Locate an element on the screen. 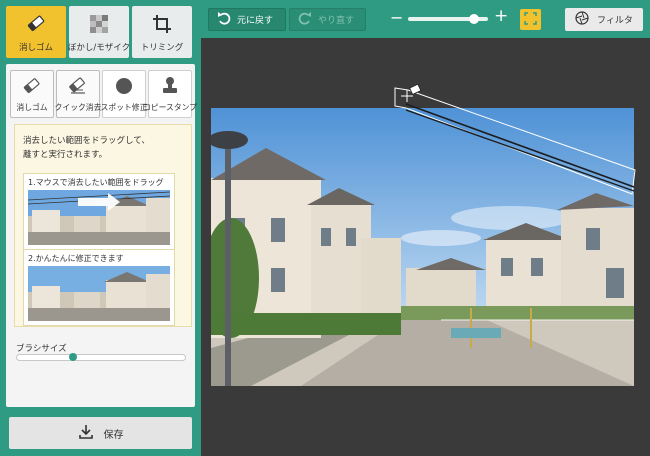 The width and height of the screenshot is (650, 456). undo-button: 元に戻す is located at coordinates (247, 19).